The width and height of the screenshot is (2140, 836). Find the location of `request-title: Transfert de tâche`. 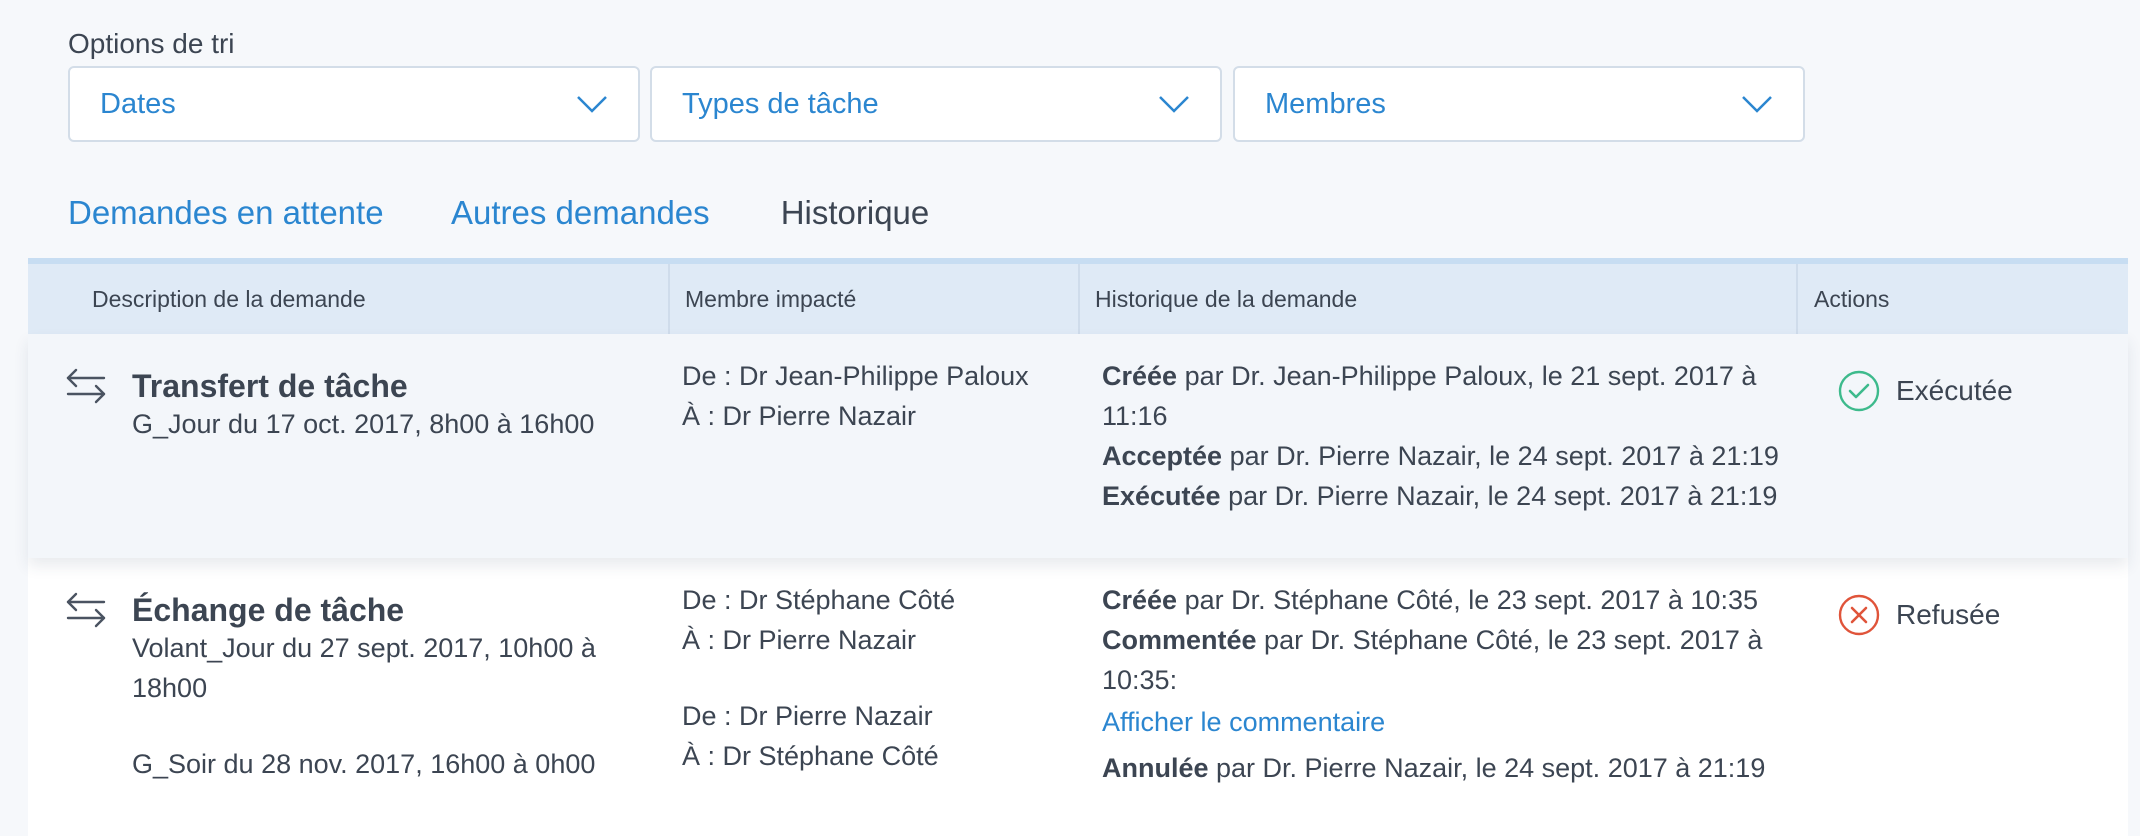

request-title: Transfert de tâche is located at coordinates (270, 386).